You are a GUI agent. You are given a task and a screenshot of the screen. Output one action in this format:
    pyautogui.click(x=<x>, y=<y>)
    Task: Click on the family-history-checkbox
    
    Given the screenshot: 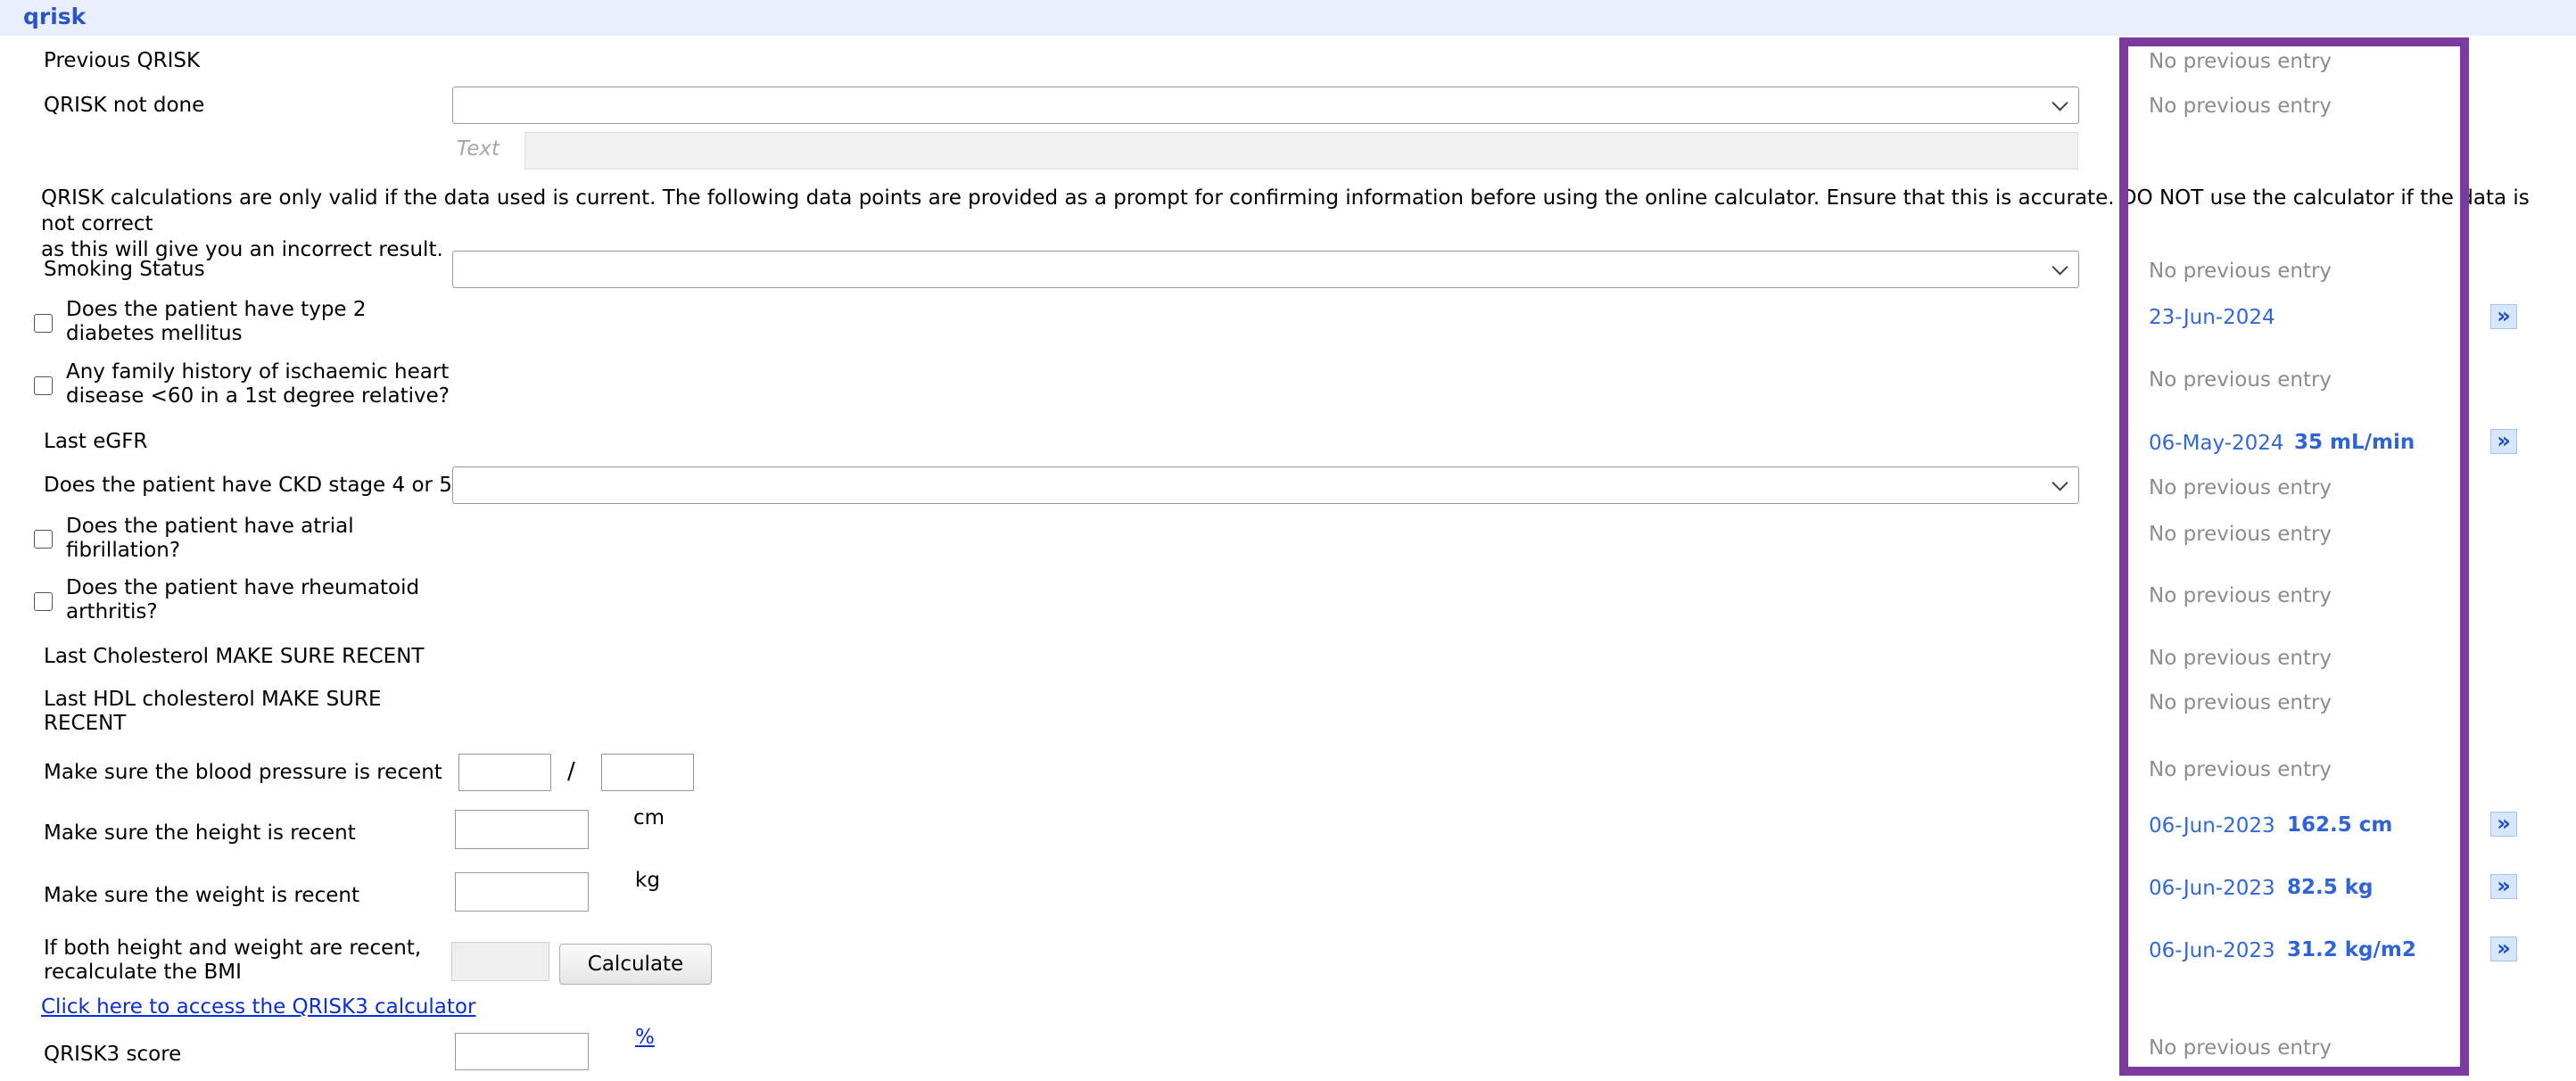 What is the action you would take?
    pyautogui.click(x=44, y=385)
    